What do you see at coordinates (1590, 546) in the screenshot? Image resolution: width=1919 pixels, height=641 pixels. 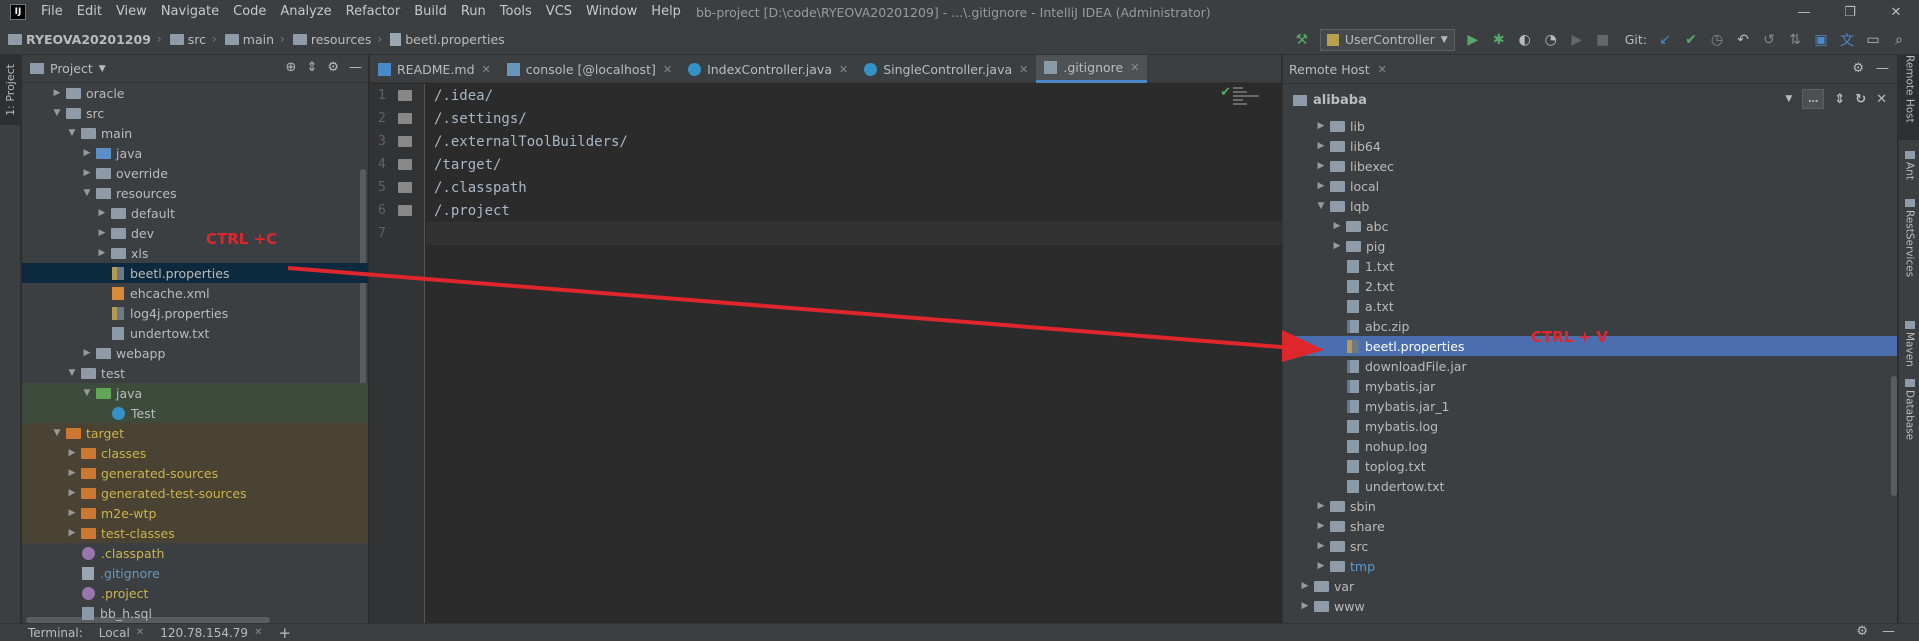 I see `tree-item: ▶ src` at bounding box center [1590, 546].